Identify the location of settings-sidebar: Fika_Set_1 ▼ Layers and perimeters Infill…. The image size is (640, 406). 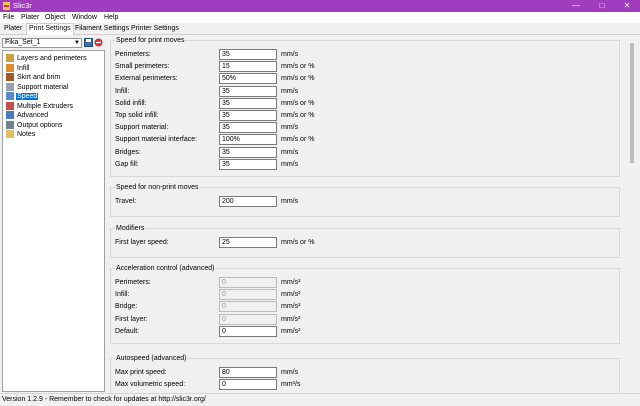
(53, 214).